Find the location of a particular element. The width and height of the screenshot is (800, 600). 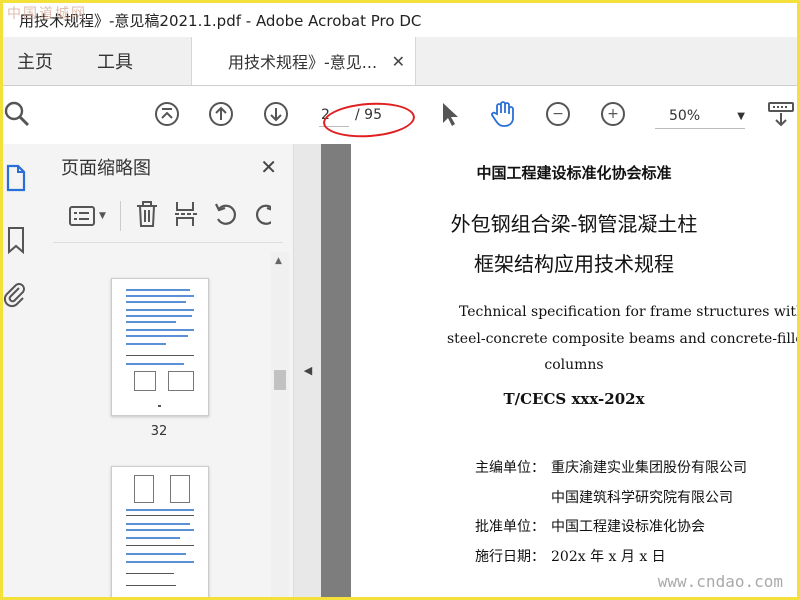

tab-tools: 工具 is located at coordinates (115, 61).